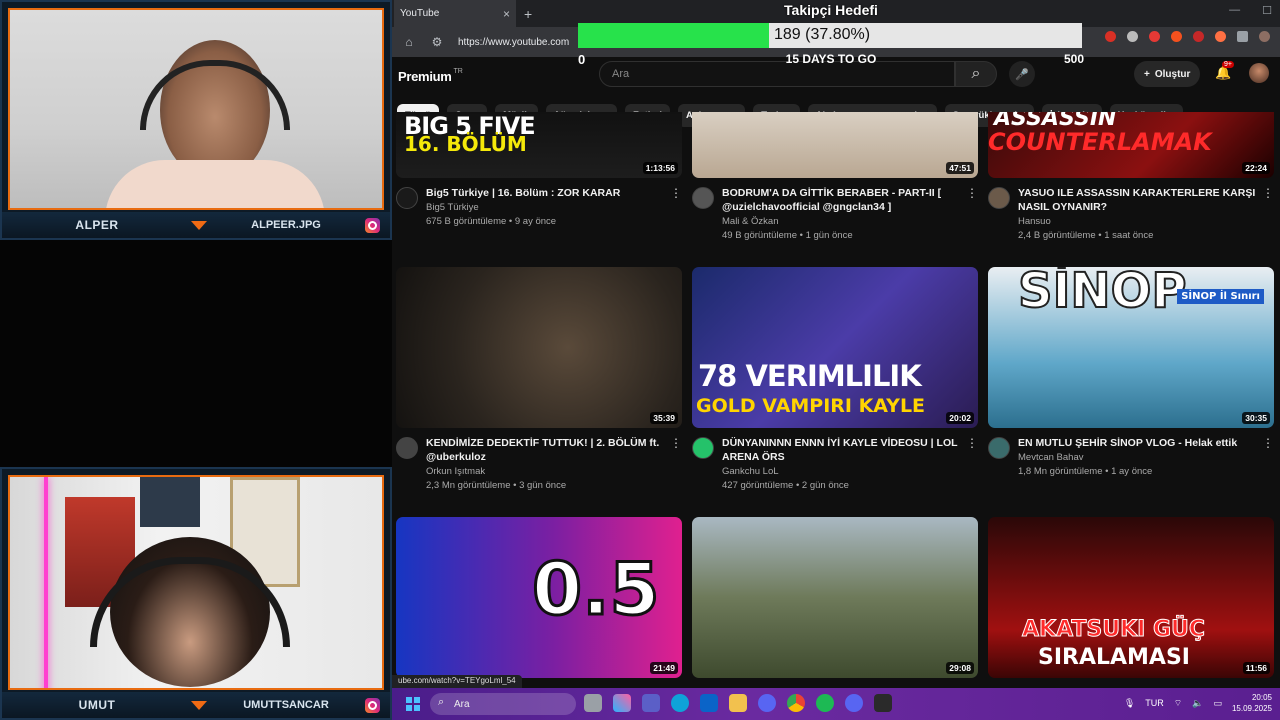 This screenshot has width=1280, height=720. I want to click on webcam-bottom: UMUT UMUTTSANCAR, so click(196, 593).